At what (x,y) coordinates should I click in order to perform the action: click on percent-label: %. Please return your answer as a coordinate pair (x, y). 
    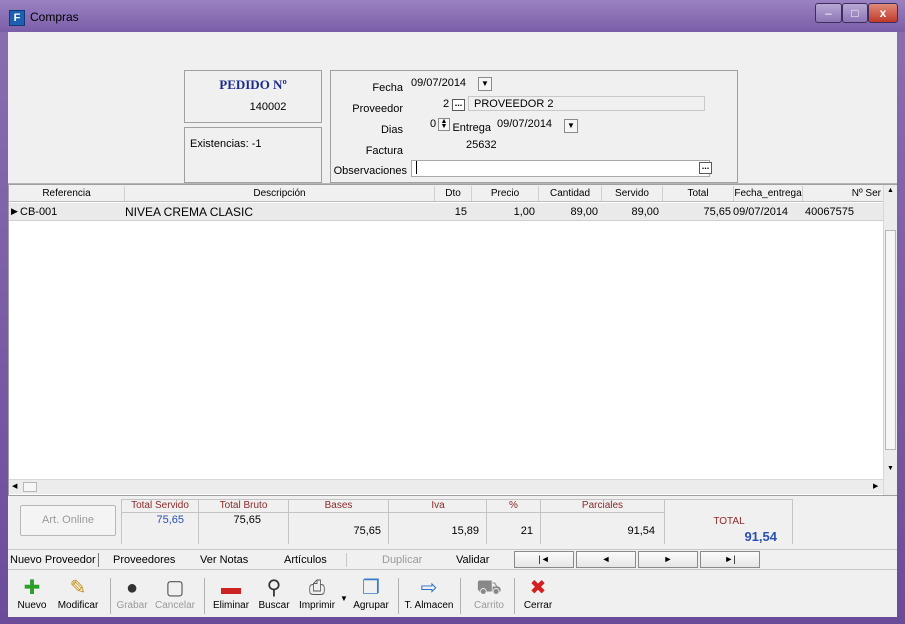
    Looking at the image, I should click on (513, 506).